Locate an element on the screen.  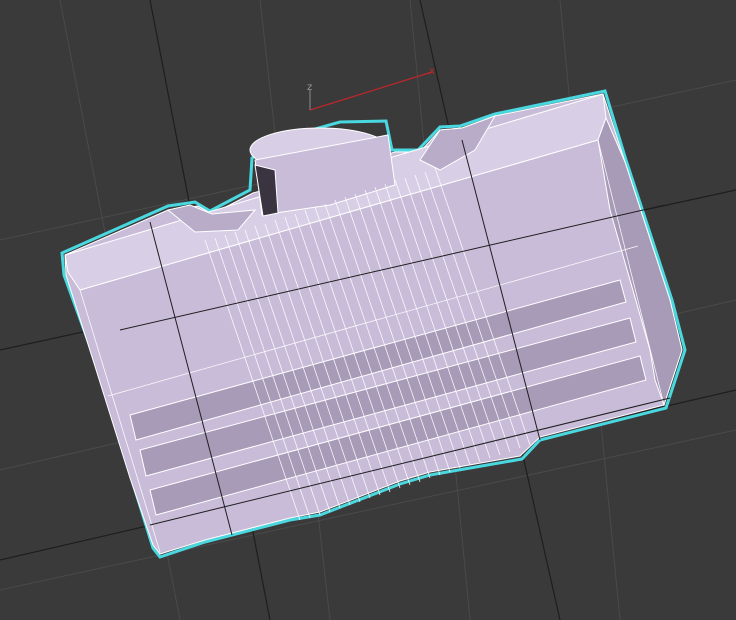
gizmo-z-label: z is located at coordinates (309, 87).